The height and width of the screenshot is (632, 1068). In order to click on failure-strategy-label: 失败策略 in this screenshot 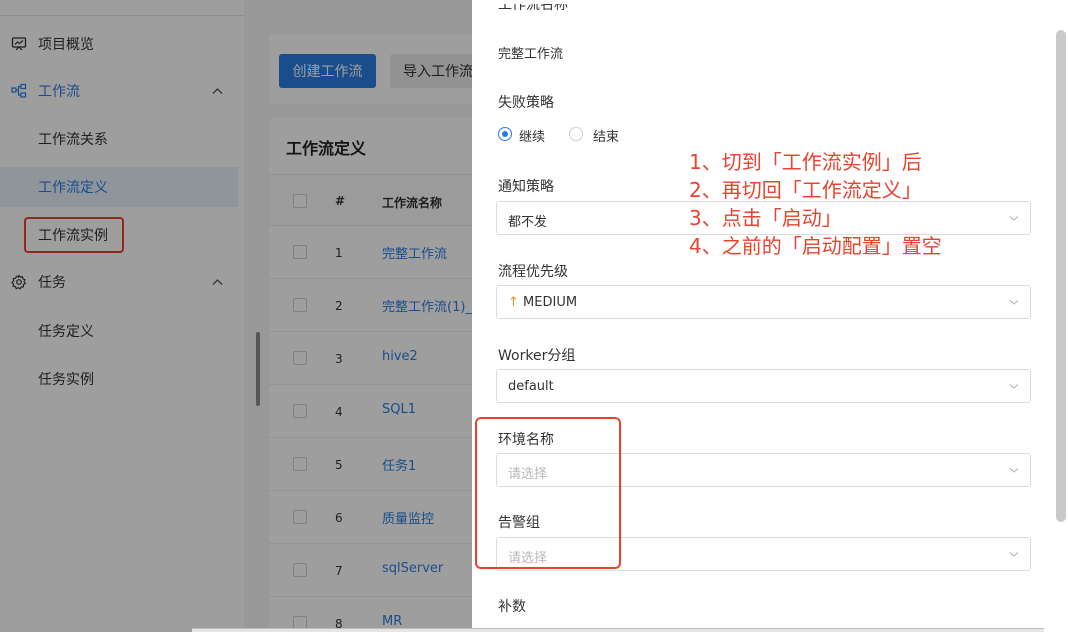, I will do `click(526, 103)`.